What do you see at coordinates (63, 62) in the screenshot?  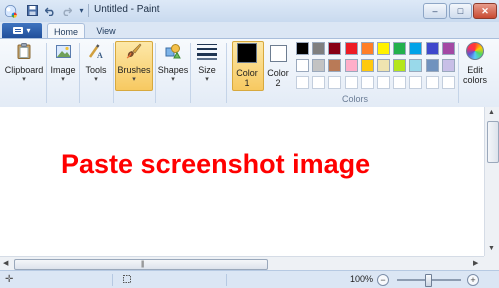 I see `image-button: Image ▾` at bounding box center [63, 62].